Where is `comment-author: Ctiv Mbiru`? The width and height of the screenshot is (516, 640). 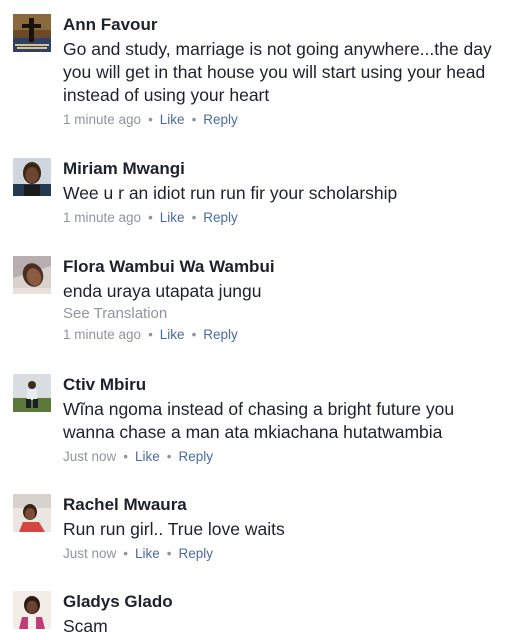
comment-author: Ctiv Mbiru is located at coordinates (285, 385).